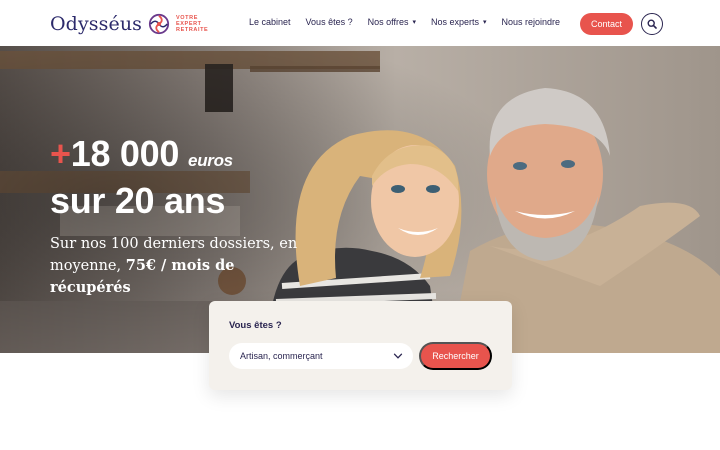 This screenshot has height=450, width=720. What do you see at coordinates (159, 24) in the screenshot?
I see `logo-emblem-icon` at bounding box center [159, 24].